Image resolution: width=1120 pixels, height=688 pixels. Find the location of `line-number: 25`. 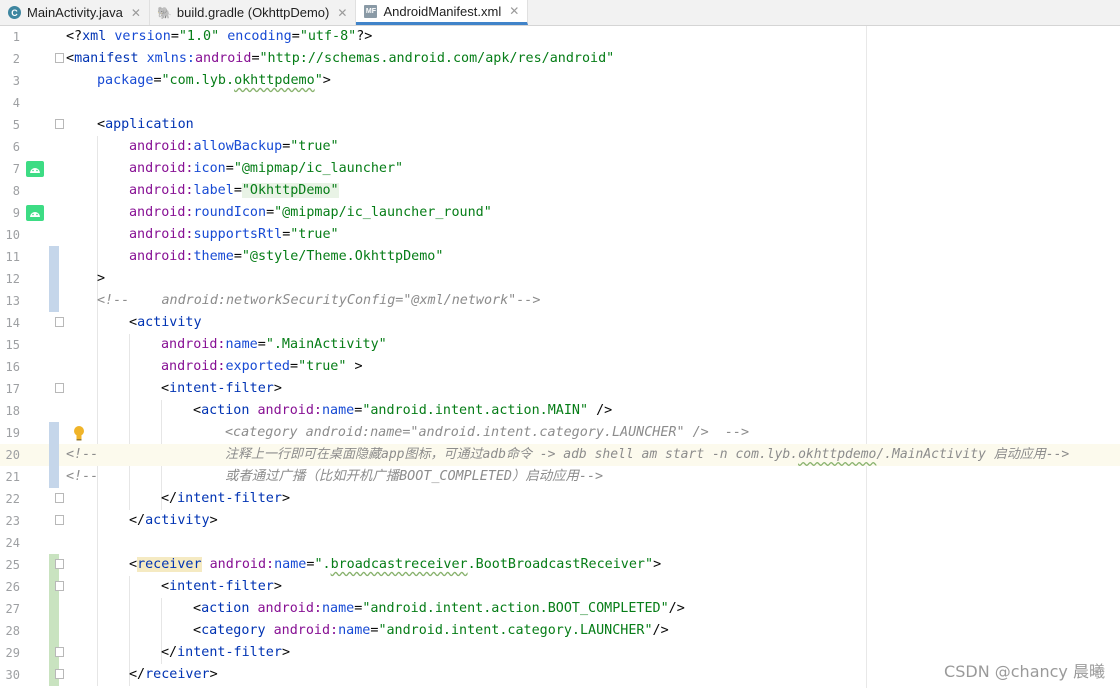

line-number: 25 is located at coordinates (12, 565).